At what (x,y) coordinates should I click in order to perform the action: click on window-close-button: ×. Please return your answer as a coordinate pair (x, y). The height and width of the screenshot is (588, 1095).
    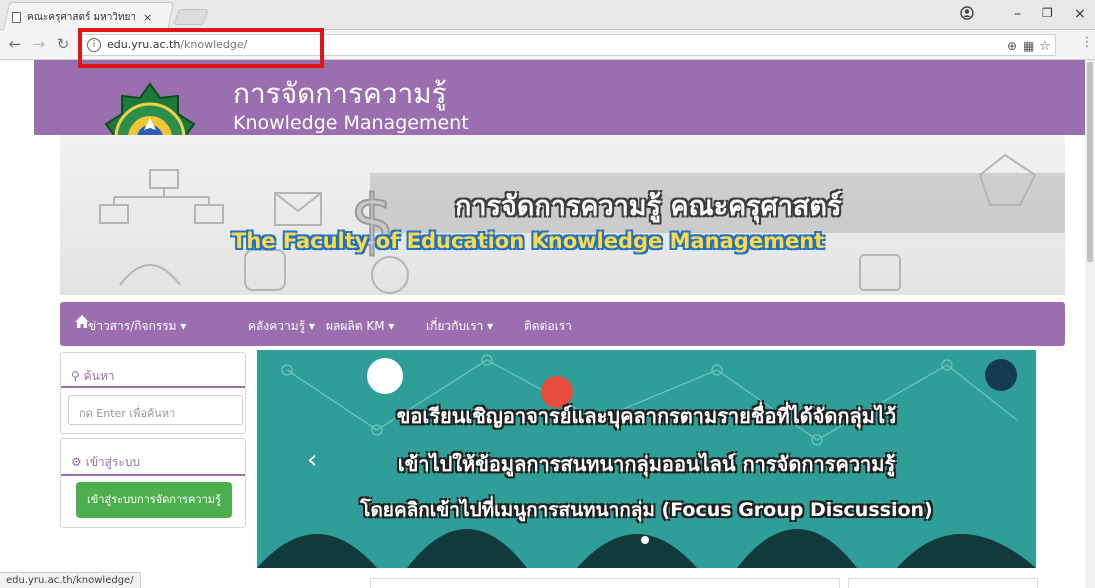
    Looking at the image, I should click on (1080, 14).